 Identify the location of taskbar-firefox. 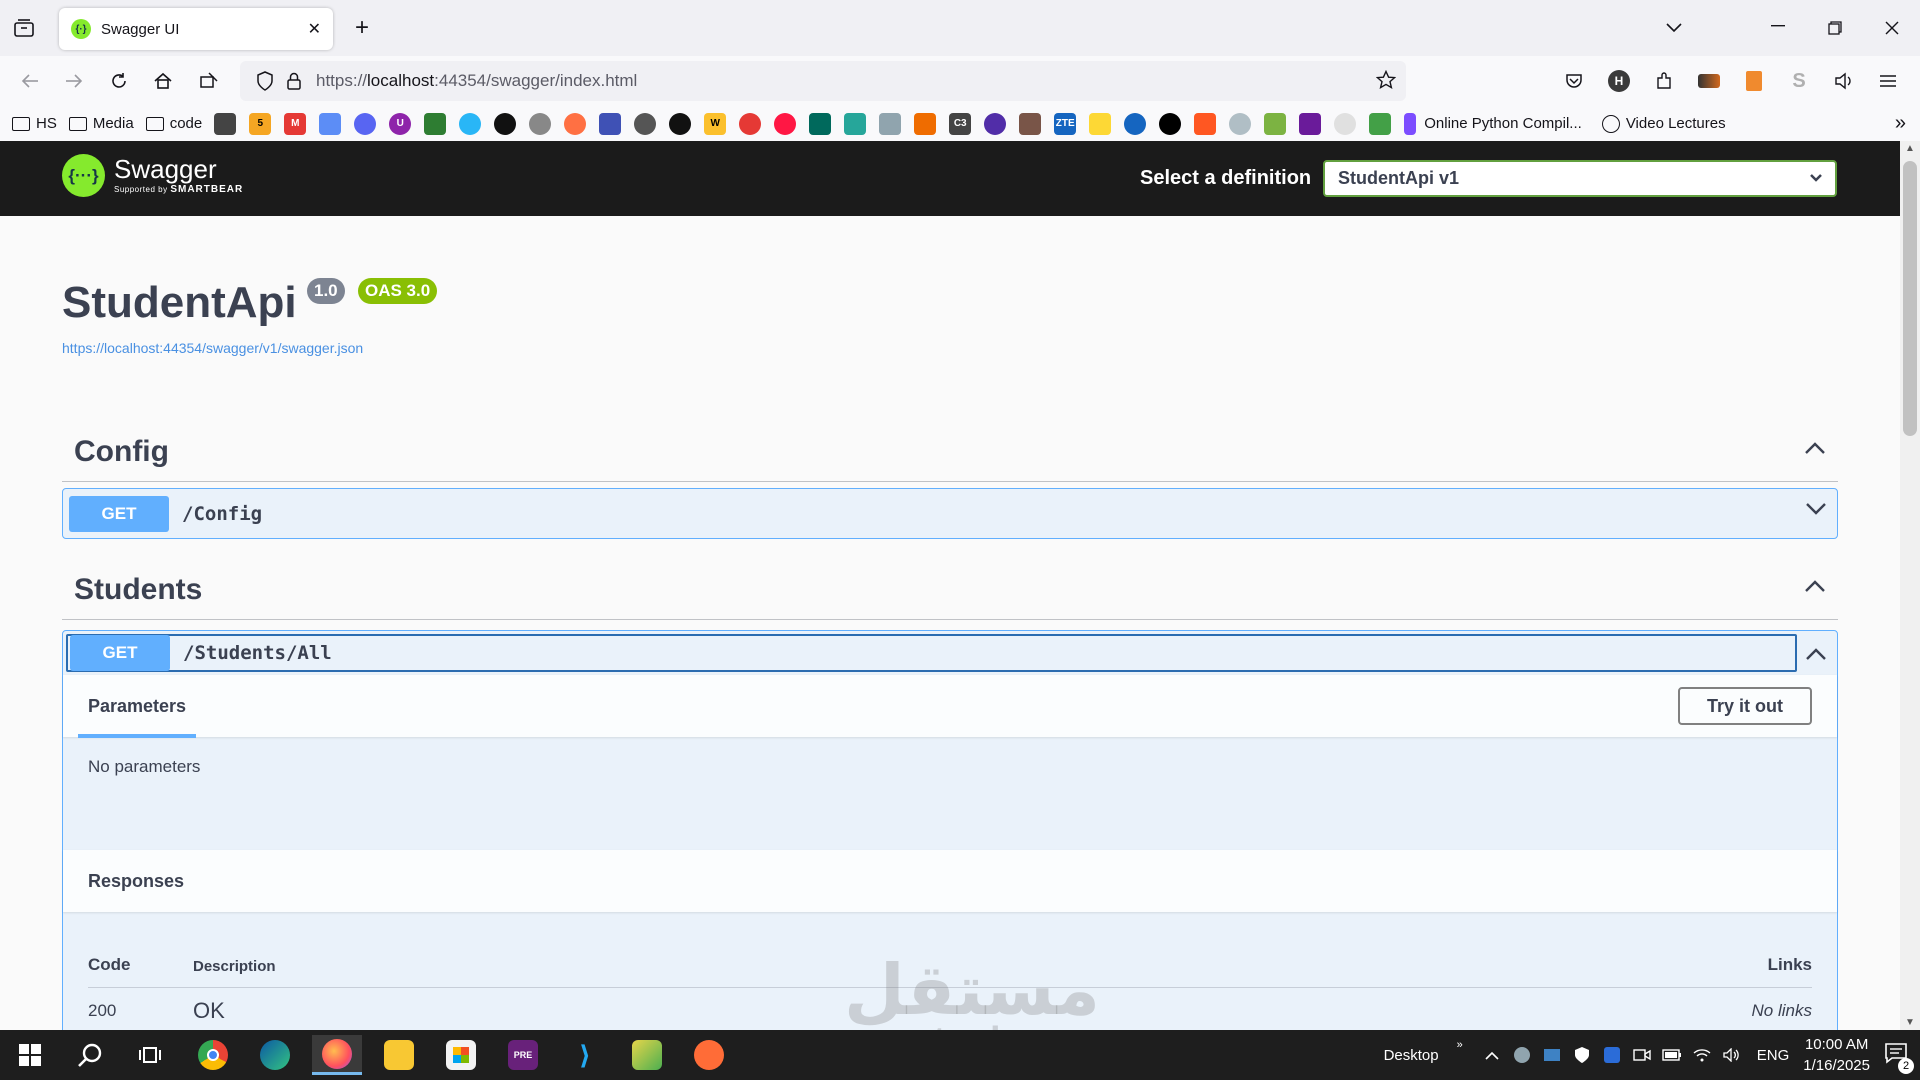
(337, 1055).